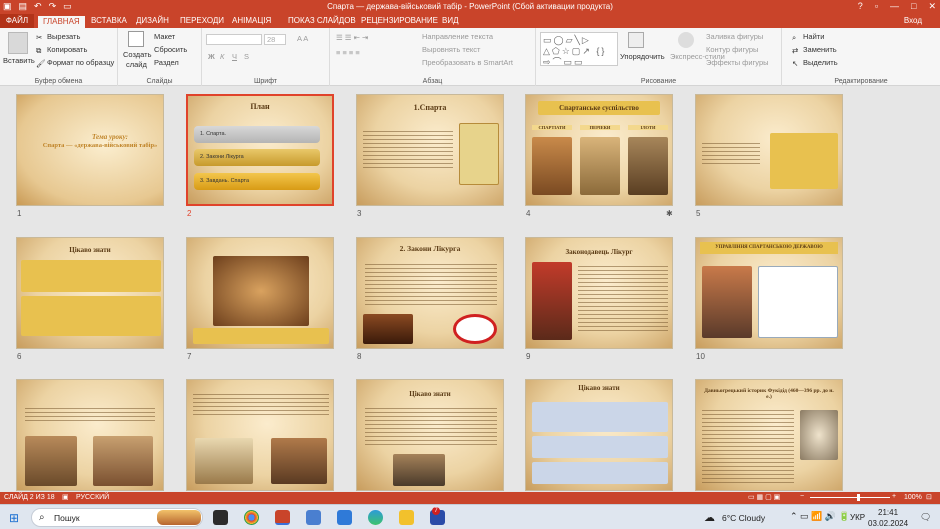 The height and width of the screenshot is (529, 940). Describe the element at coordinates (642, 56) in the screenshot. I see `arrange-button: Упорядочить` at that location.